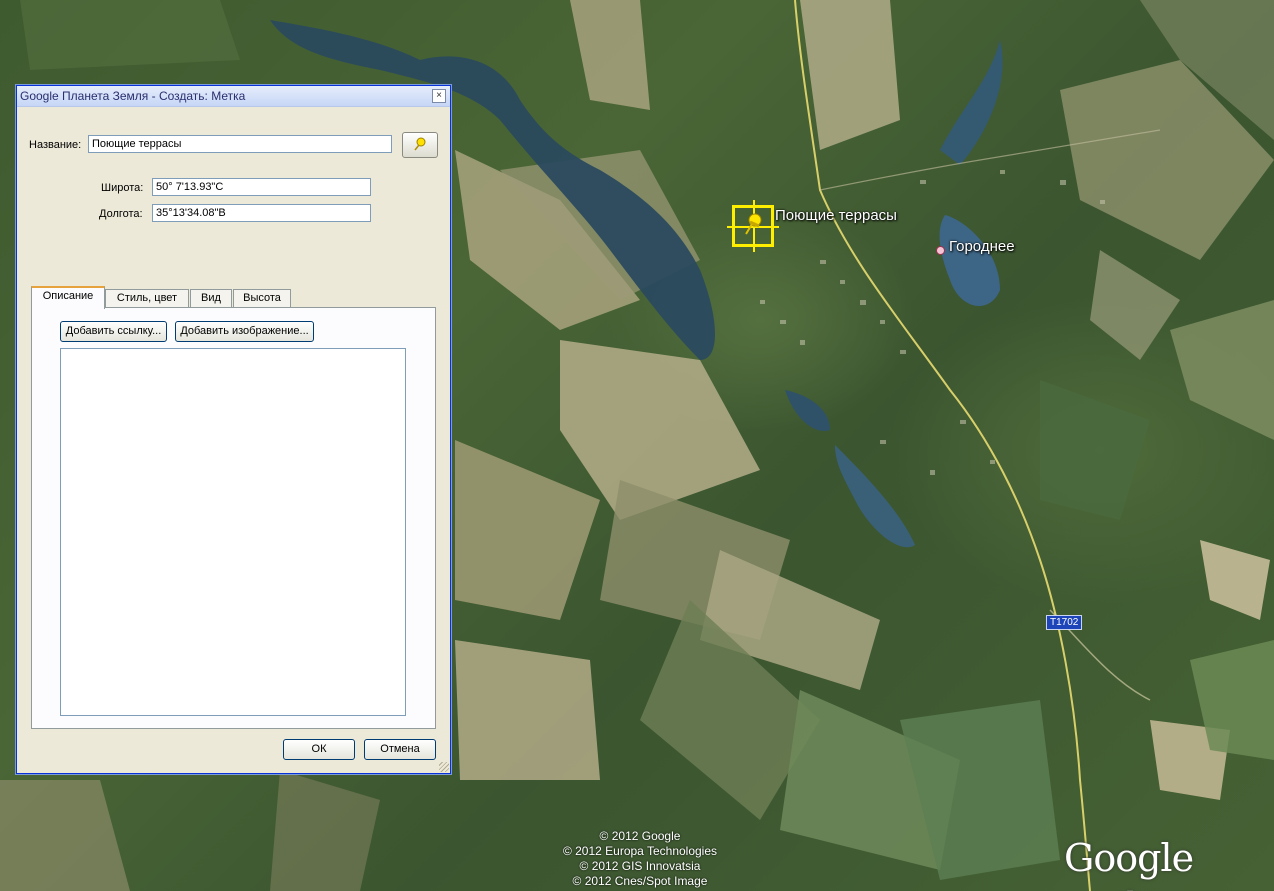  What do you see at coordinates (319, 749) in the screenshot?
I see `ok-button: ОК` at bounding box center [319, 749].